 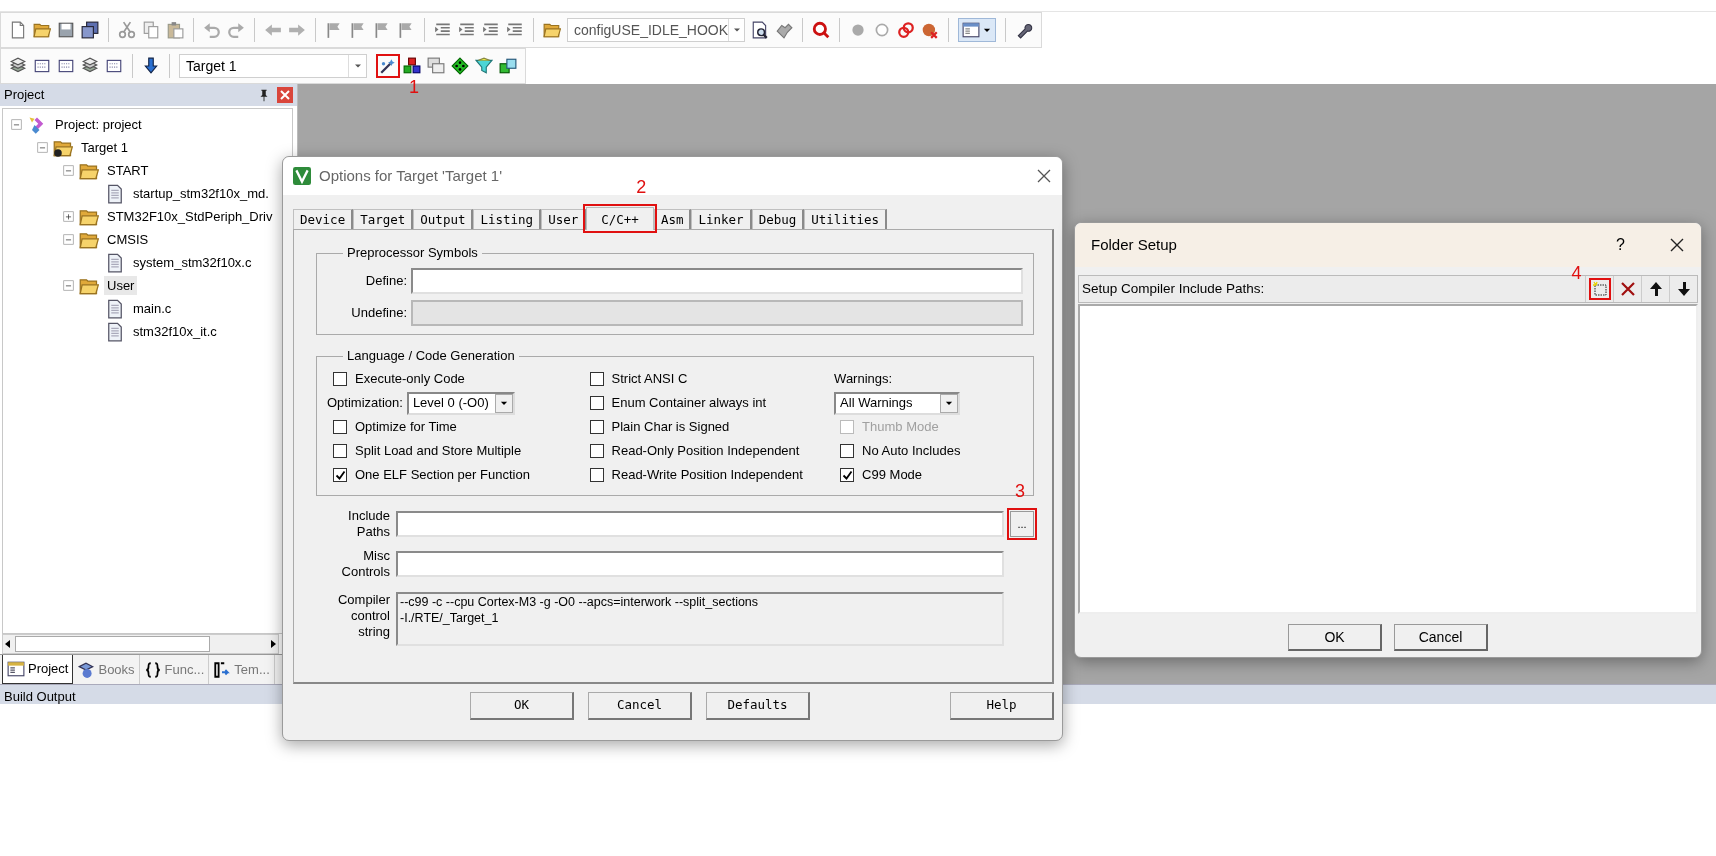 What do you see at coordinates (656, 30) in the screenshot?
I see `symbol-dropdown: configUSE_IDLE_HOOK` at bounding box center [656, 30].